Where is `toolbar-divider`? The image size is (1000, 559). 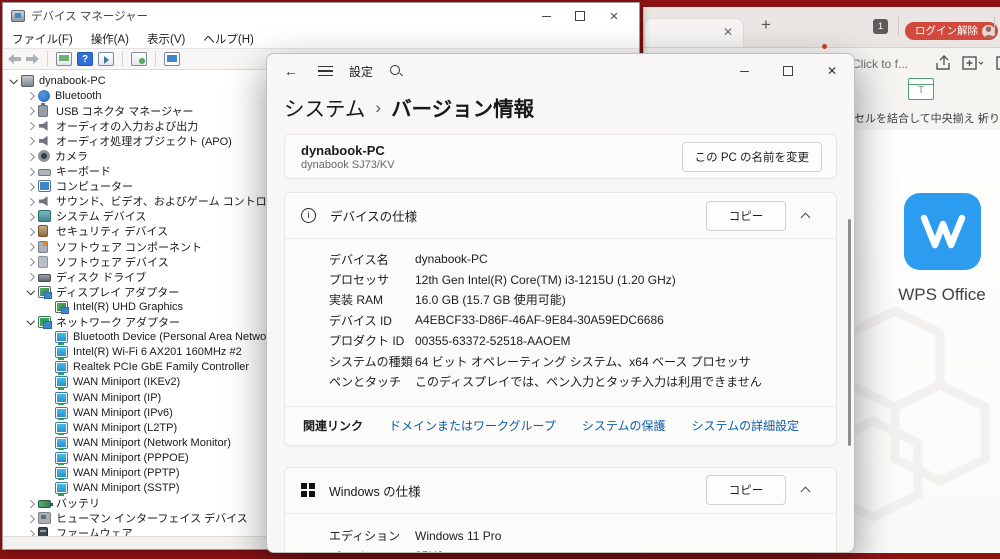
toolbar-divider is located at coordinates (155, 59).